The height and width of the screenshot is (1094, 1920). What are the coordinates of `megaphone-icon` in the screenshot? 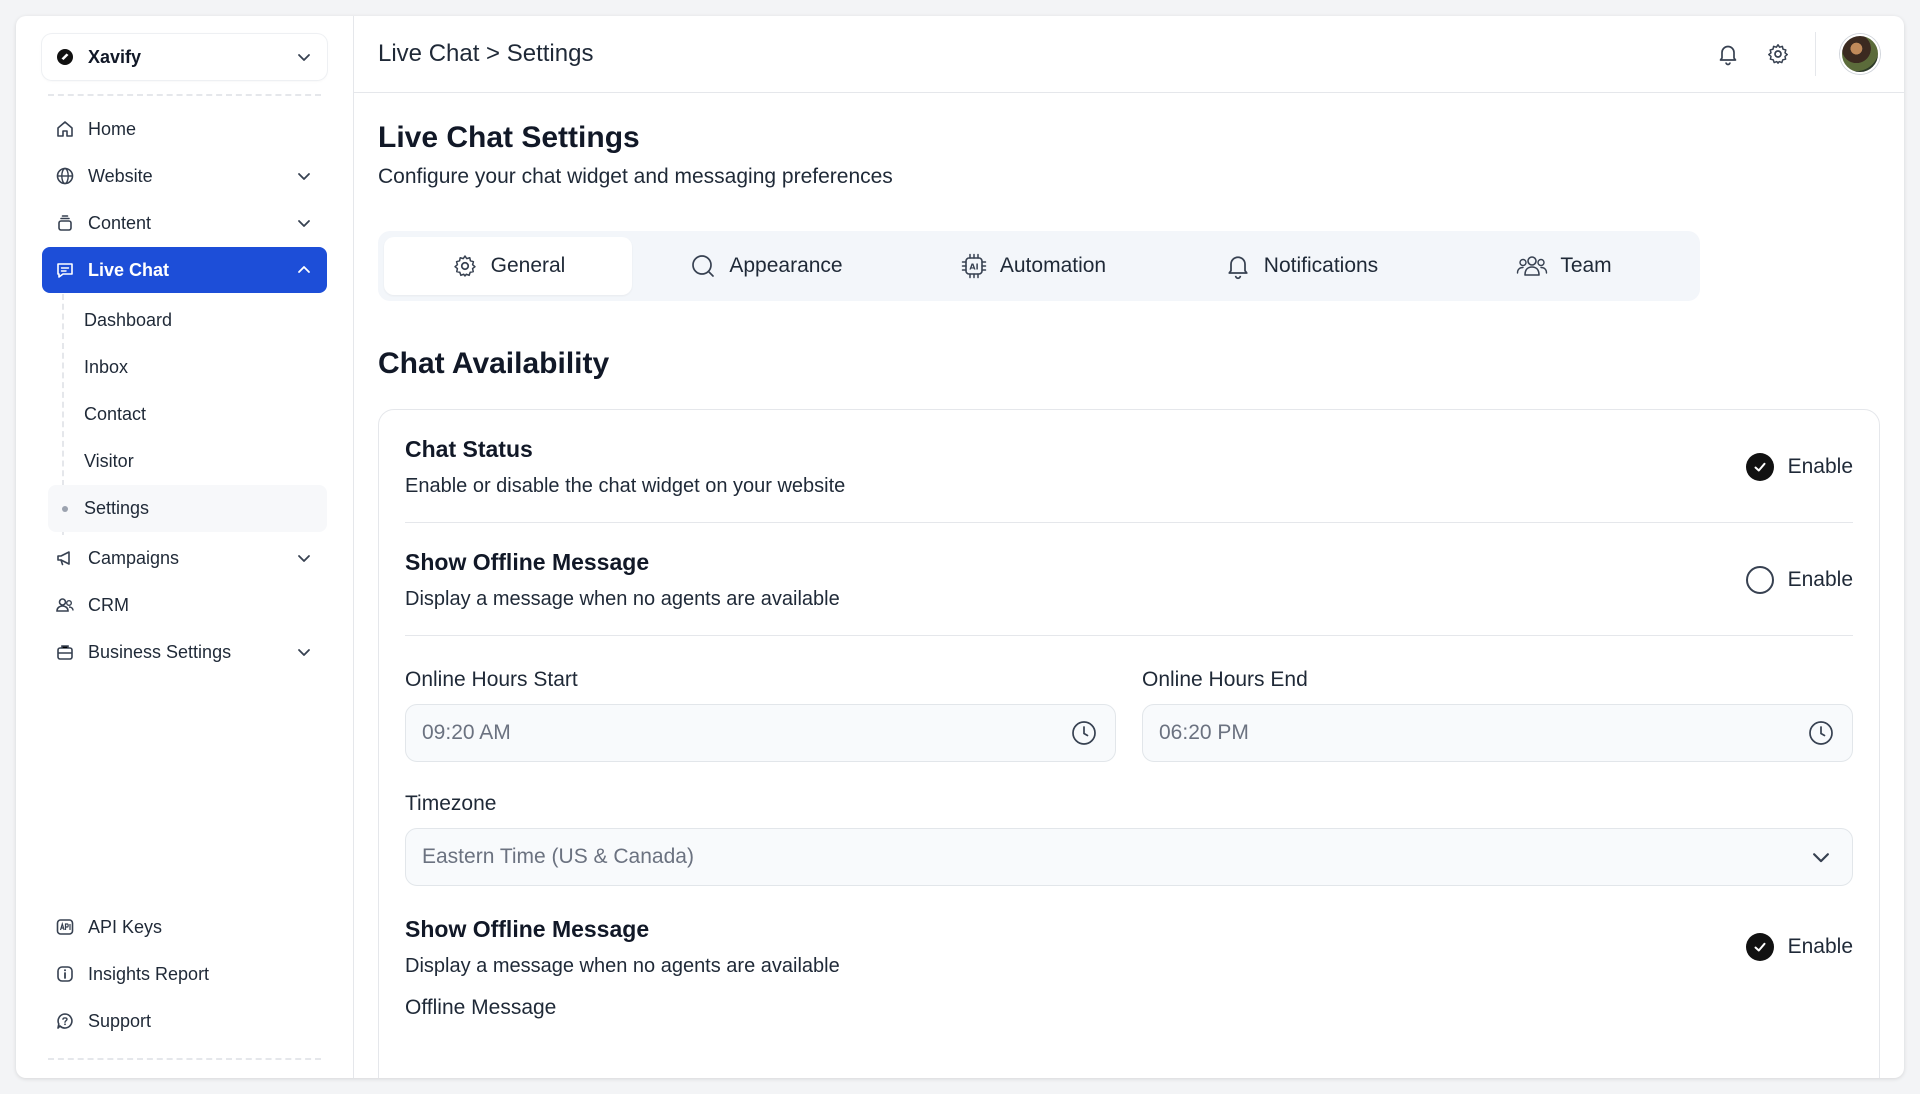 It's located at (65, 558).